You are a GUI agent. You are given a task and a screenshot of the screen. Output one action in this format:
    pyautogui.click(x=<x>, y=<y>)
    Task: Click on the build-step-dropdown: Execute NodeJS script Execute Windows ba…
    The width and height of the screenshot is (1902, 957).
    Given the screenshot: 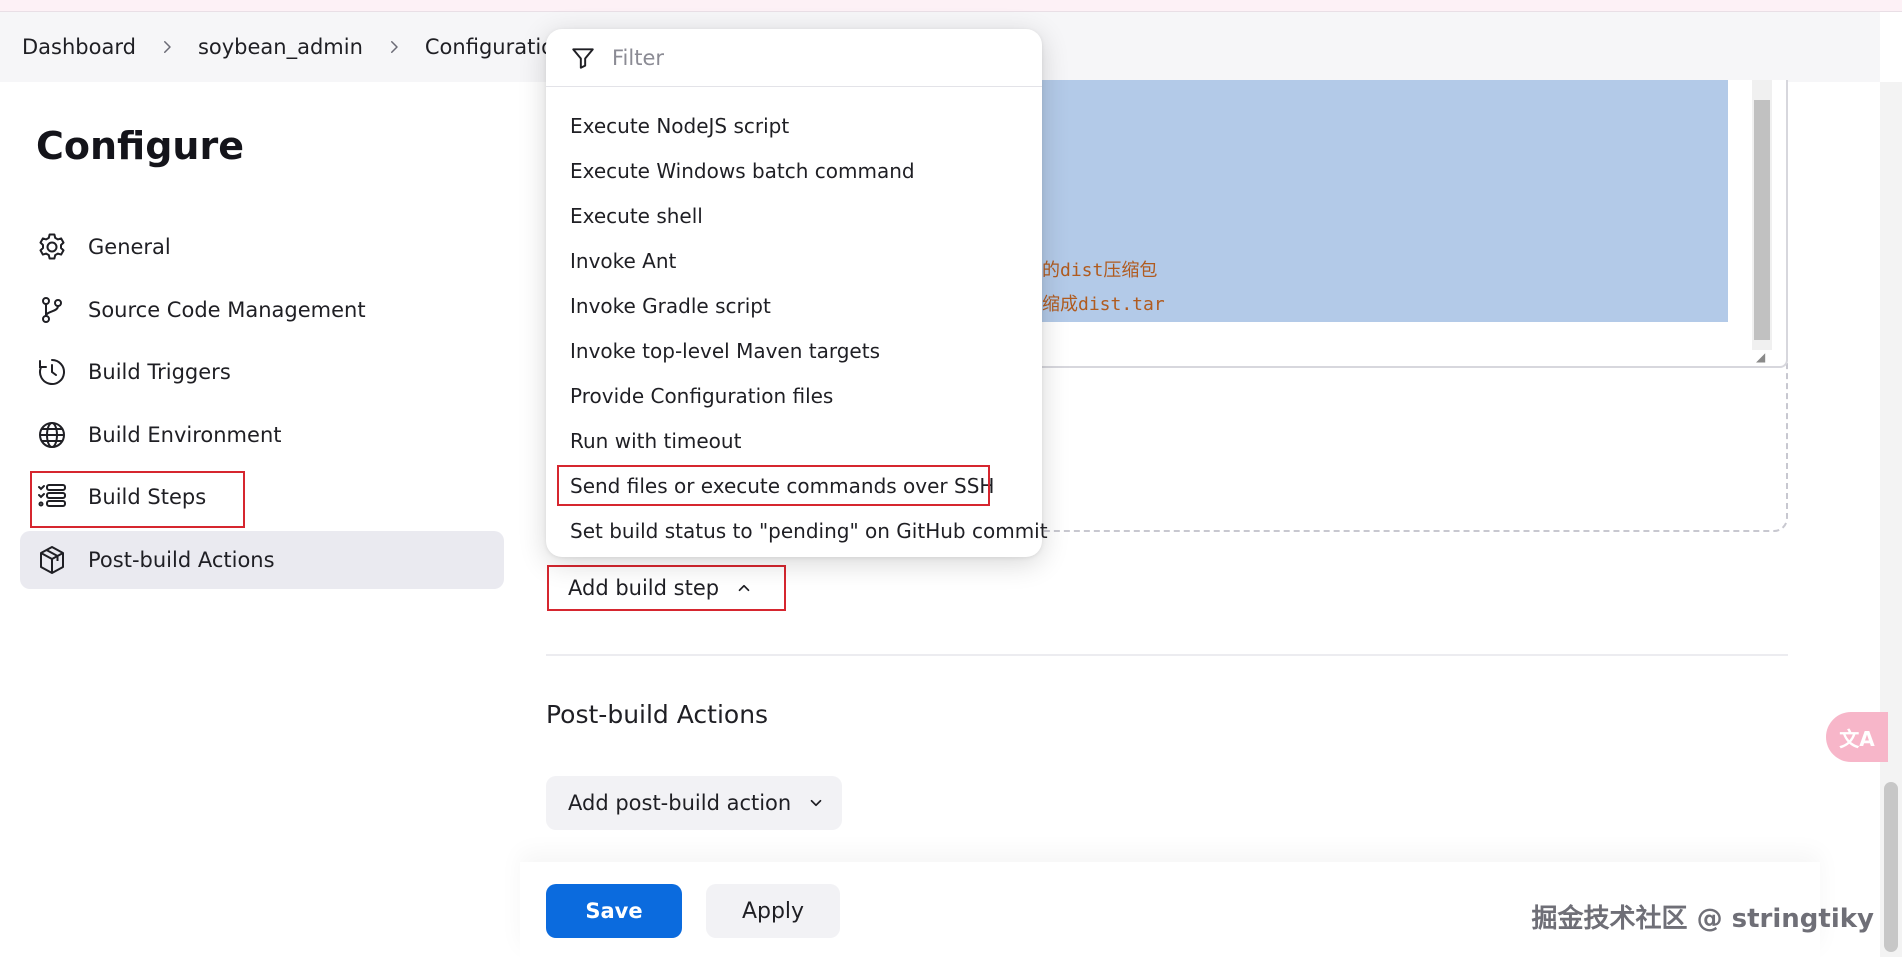 What is the action you would take?
    pyautogui.click(x=797, y=293)
    